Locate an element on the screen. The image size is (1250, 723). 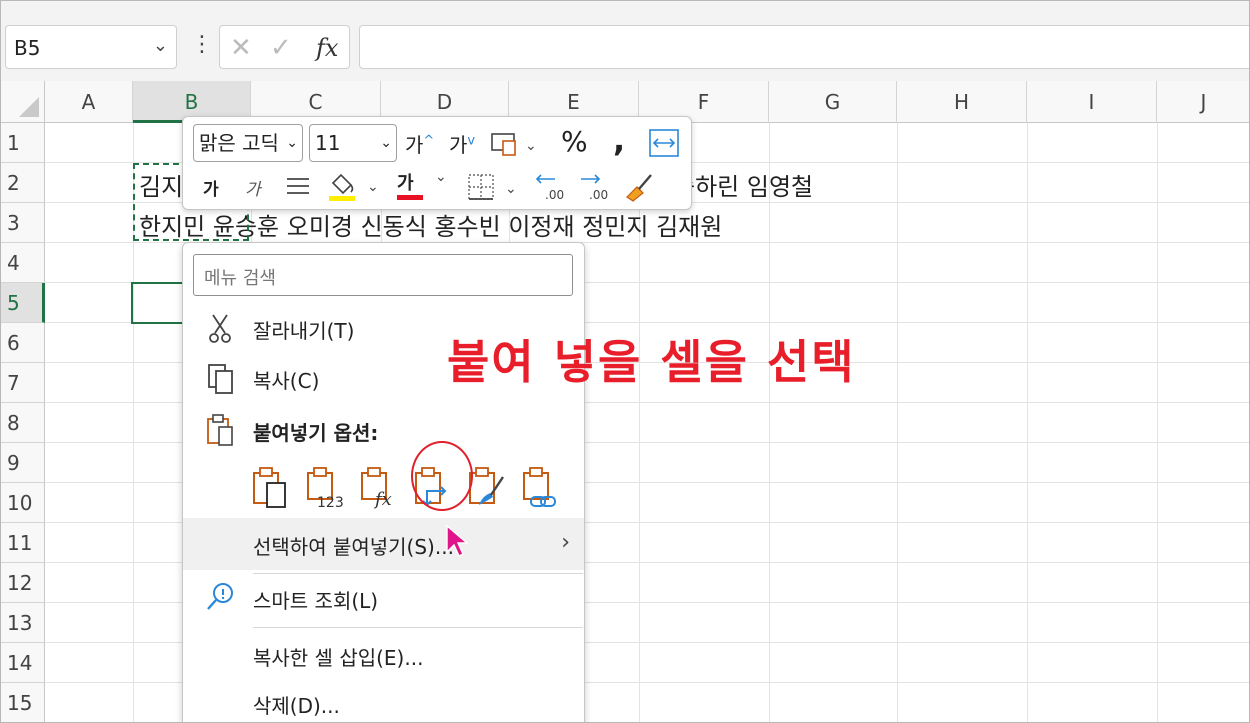
row-header-7: 7 is located at coordinates (23, 383).